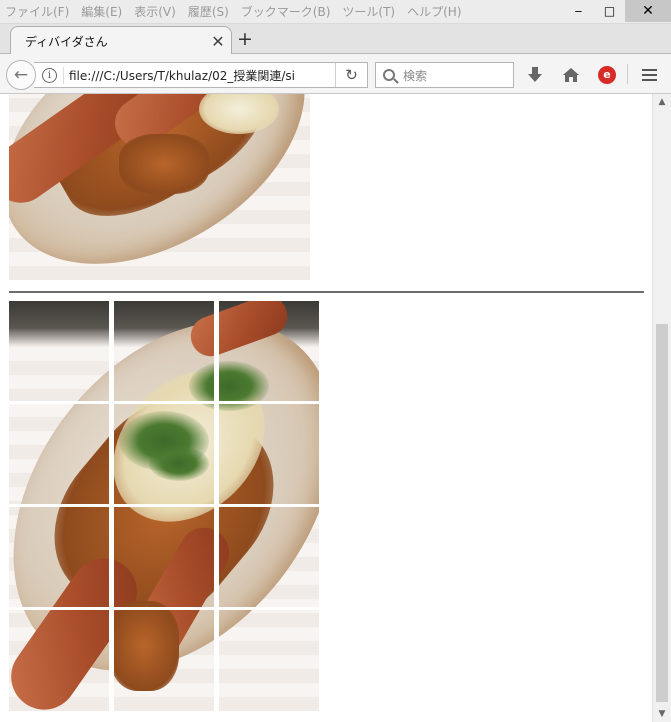  What do you see at coordinates (155, 12) in the screenshot?
I see `menu-view: 表示(V)` at bounding box center [155, 12].